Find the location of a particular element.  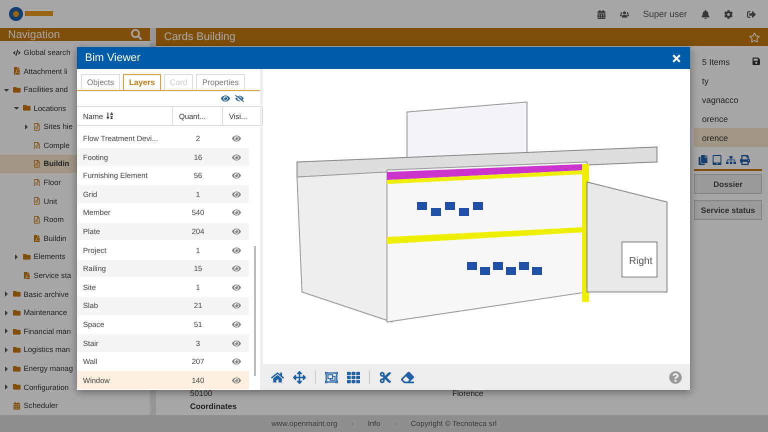

column-header: ty is located at coordinates (705, 81).